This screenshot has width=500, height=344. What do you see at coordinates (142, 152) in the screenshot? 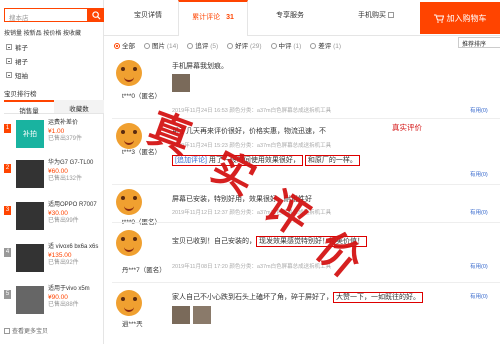
I see `reviewer-name: t***3（匿名）` at bounding box center [142, 152].